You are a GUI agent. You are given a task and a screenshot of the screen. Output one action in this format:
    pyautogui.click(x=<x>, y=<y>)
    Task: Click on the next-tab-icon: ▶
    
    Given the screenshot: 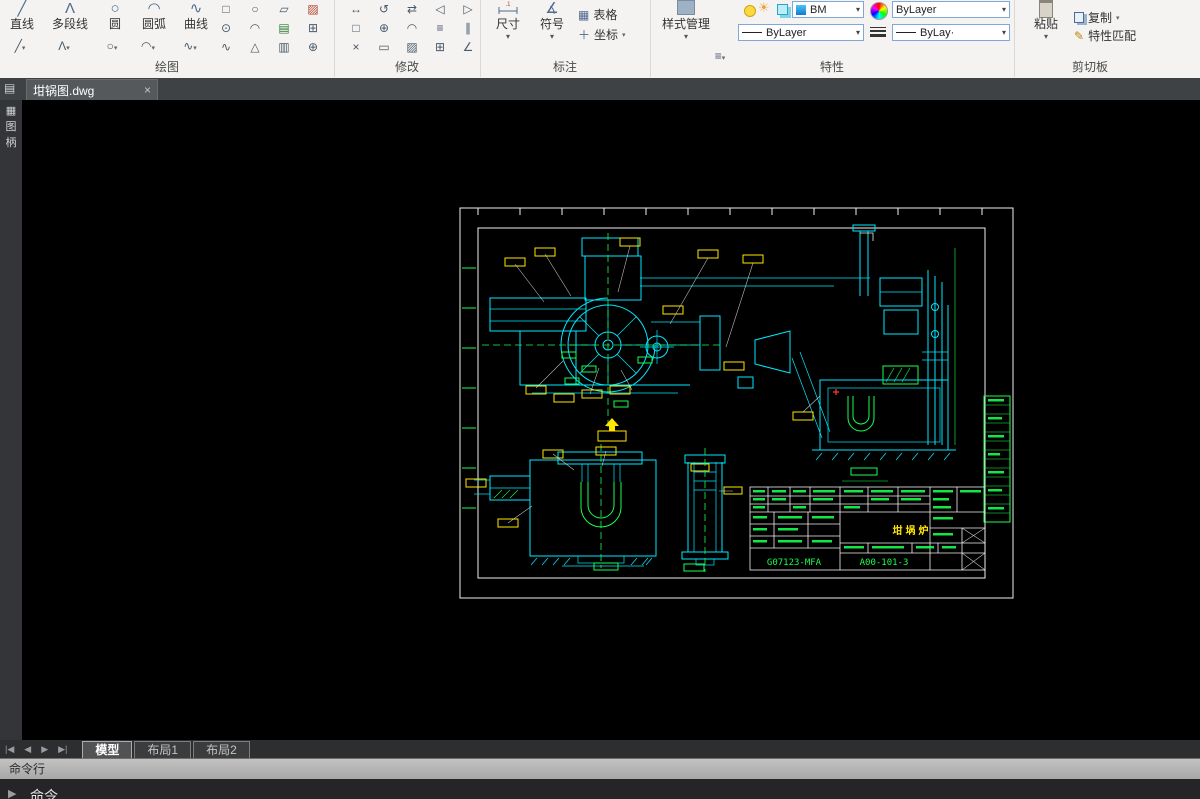 What is the action you would take?
    pyautogui.click(x=44, y=749)
    